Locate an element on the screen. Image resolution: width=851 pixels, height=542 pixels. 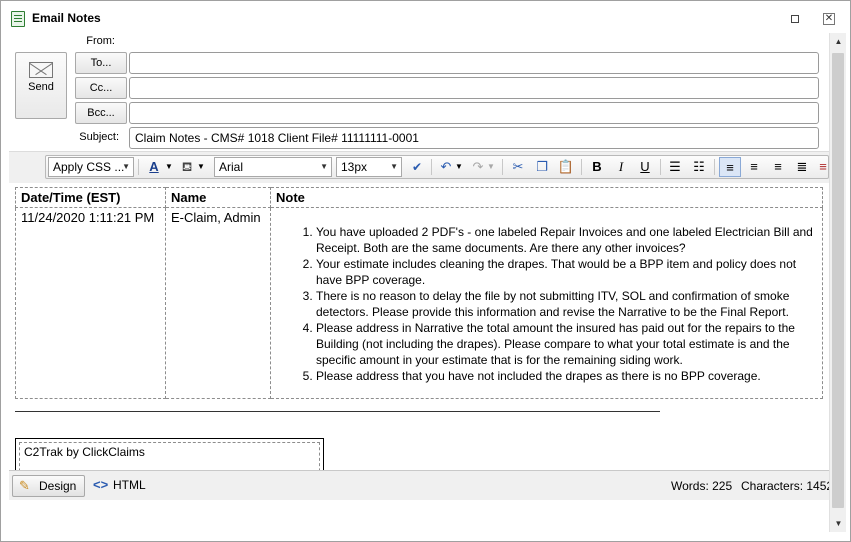
close-button: ✕ is located at coordinates (829, 19).